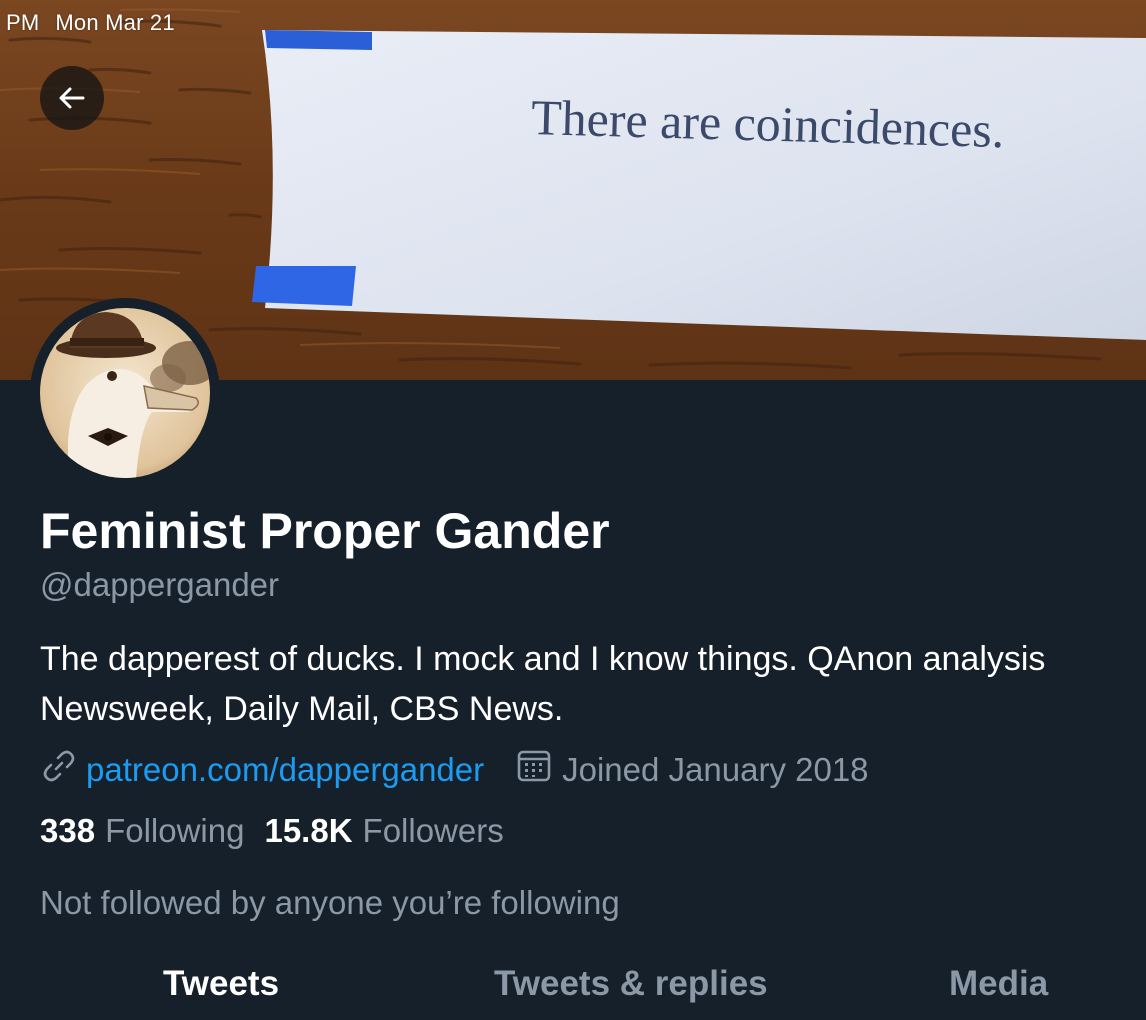  Describe the element at coordinates (23, 22) in the screenshot. I see `status-time: PM` at that location.